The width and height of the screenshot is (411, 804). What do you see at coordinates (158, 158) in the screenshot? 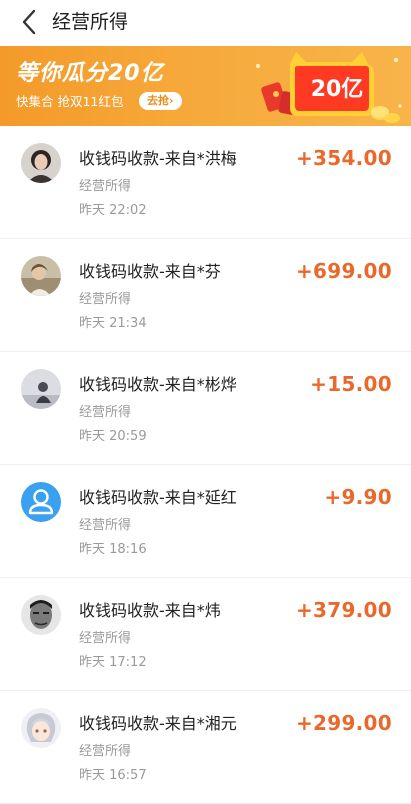
I see `transaction-title: 收钱码收款-来自*洪梅` at bounding box center [158, 158].